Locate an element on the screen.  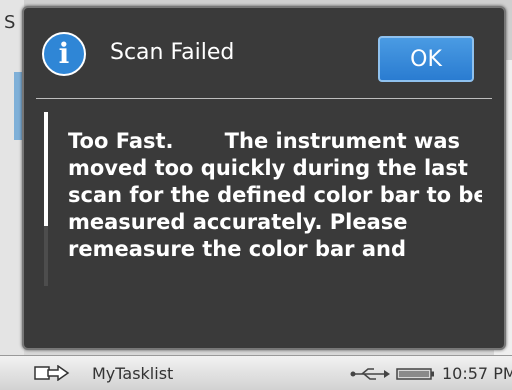
background-left-panel: S is located at coordinates (12, 177).